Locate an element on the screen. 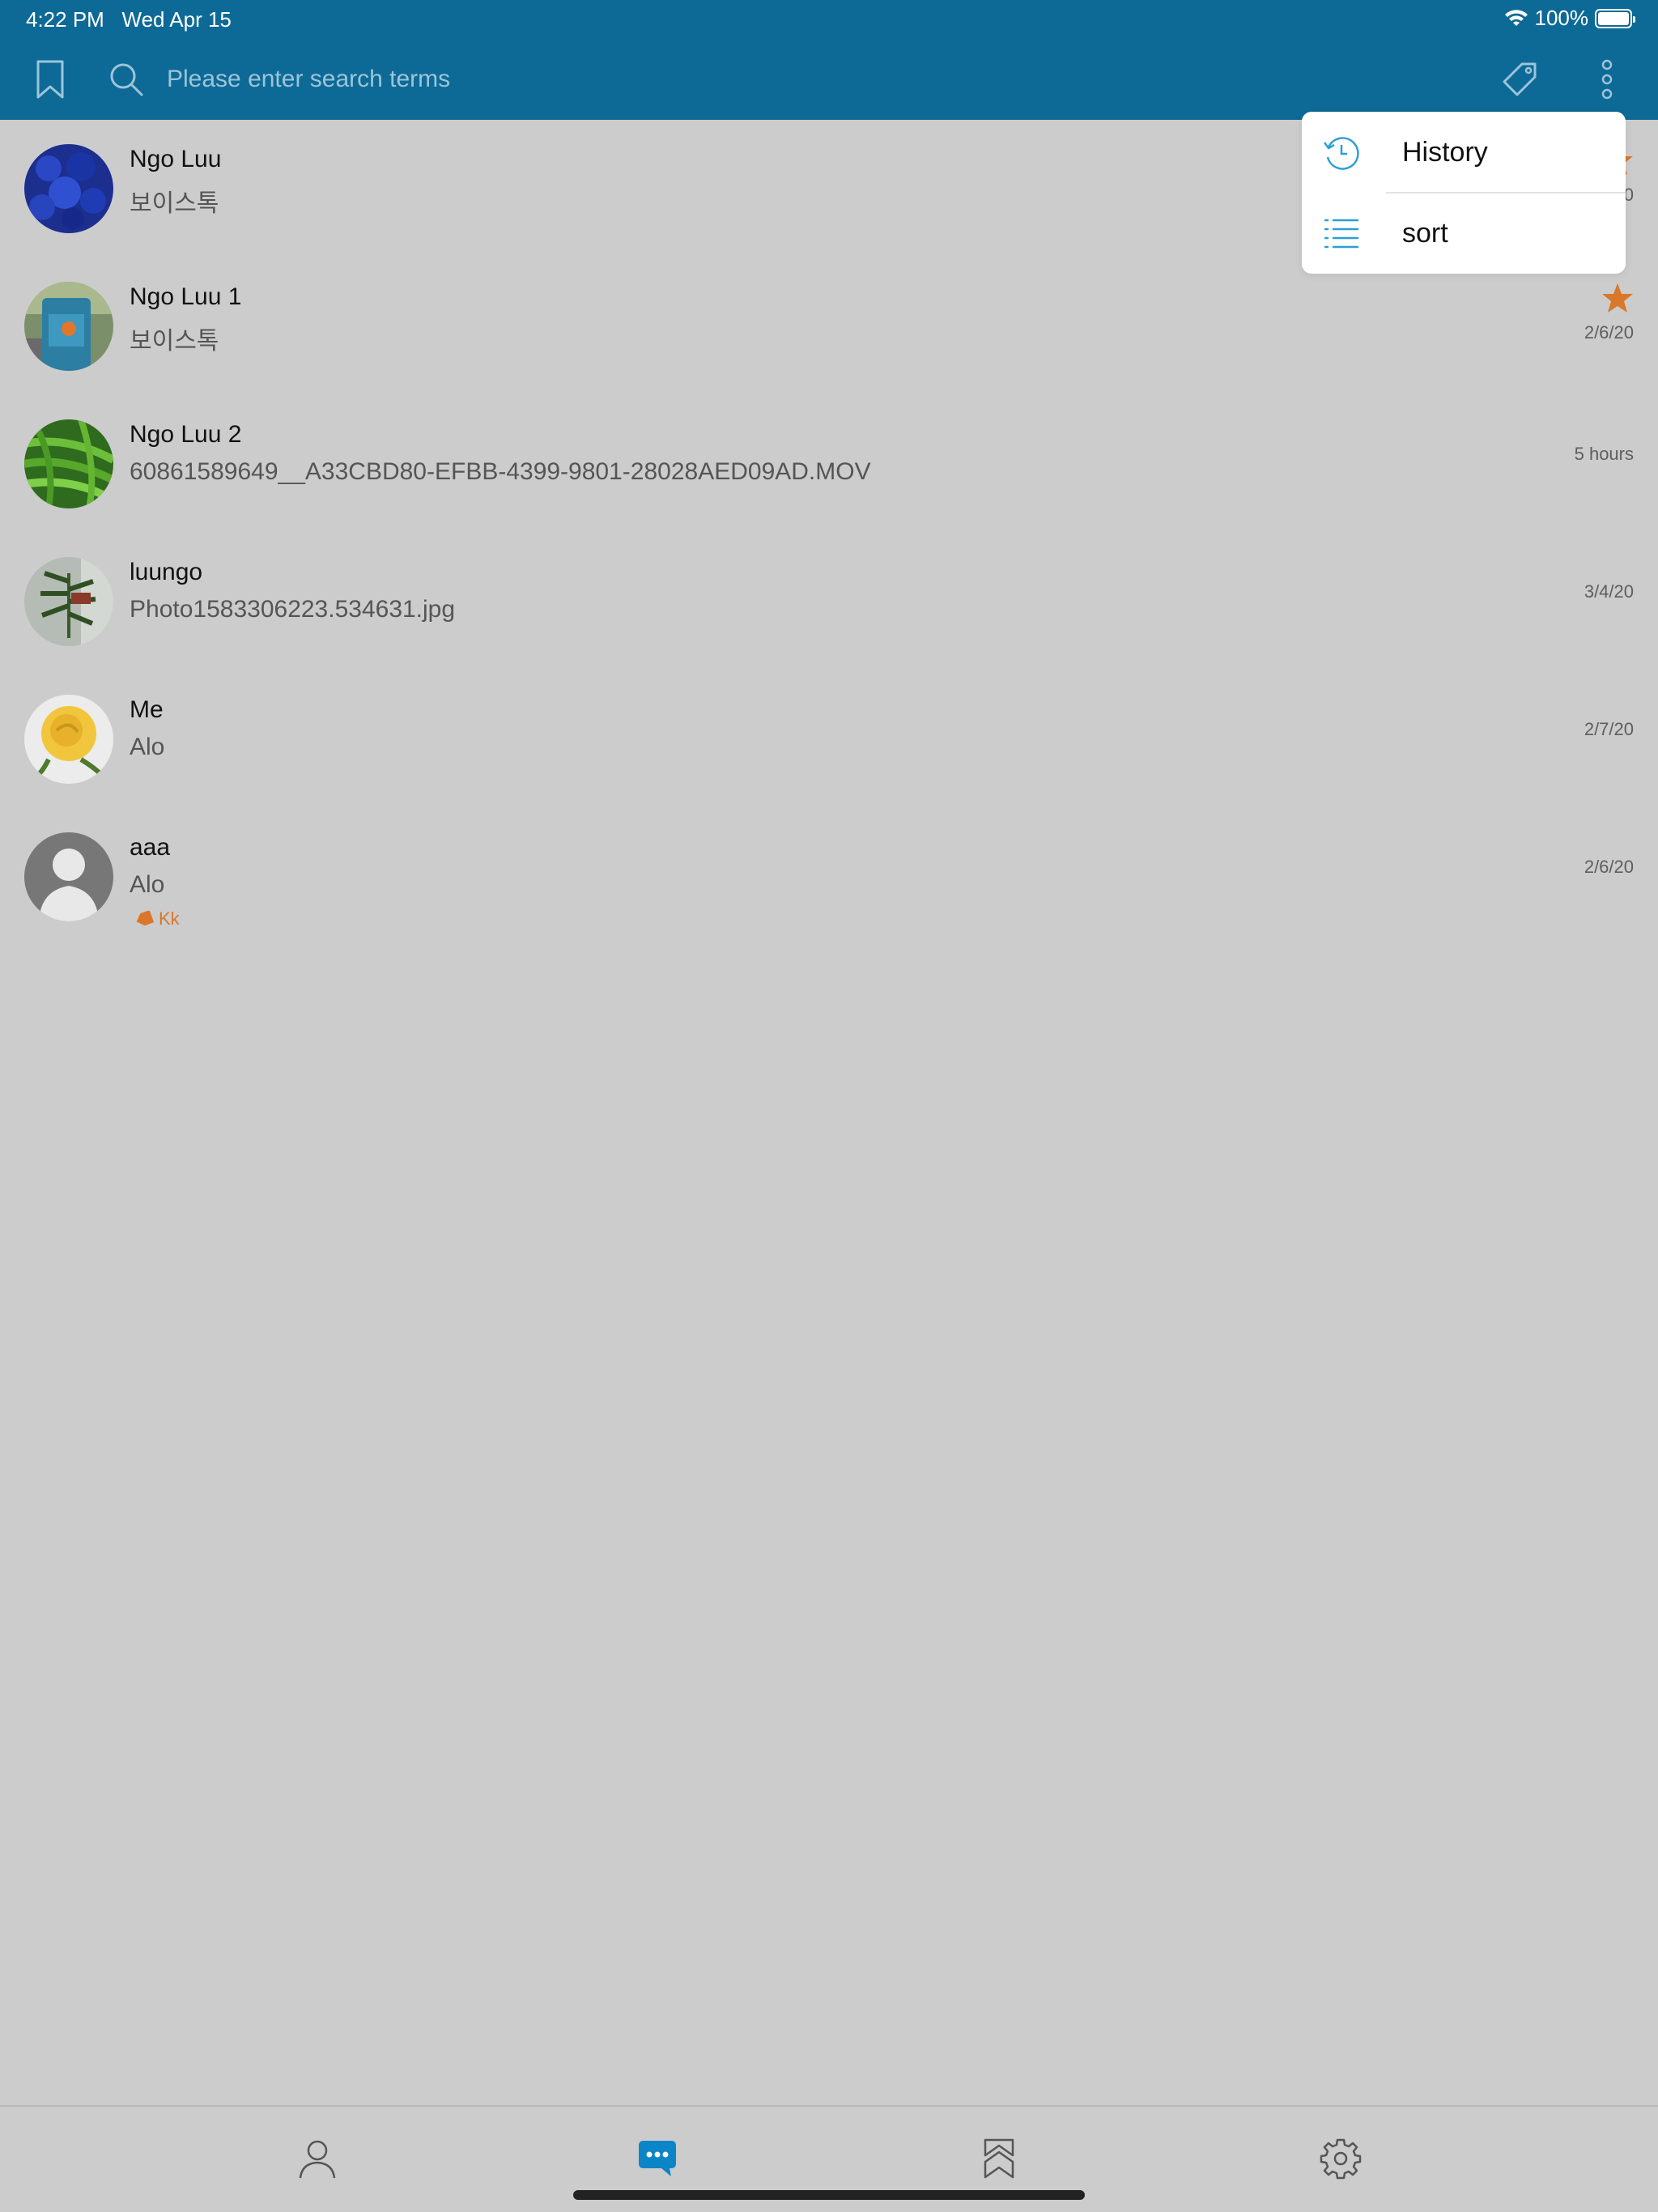 The height and width of the screenshot is (2212, 1658). chat-row: aaa Alo Kk 2/6/20 is located at coordinates (829, 877).